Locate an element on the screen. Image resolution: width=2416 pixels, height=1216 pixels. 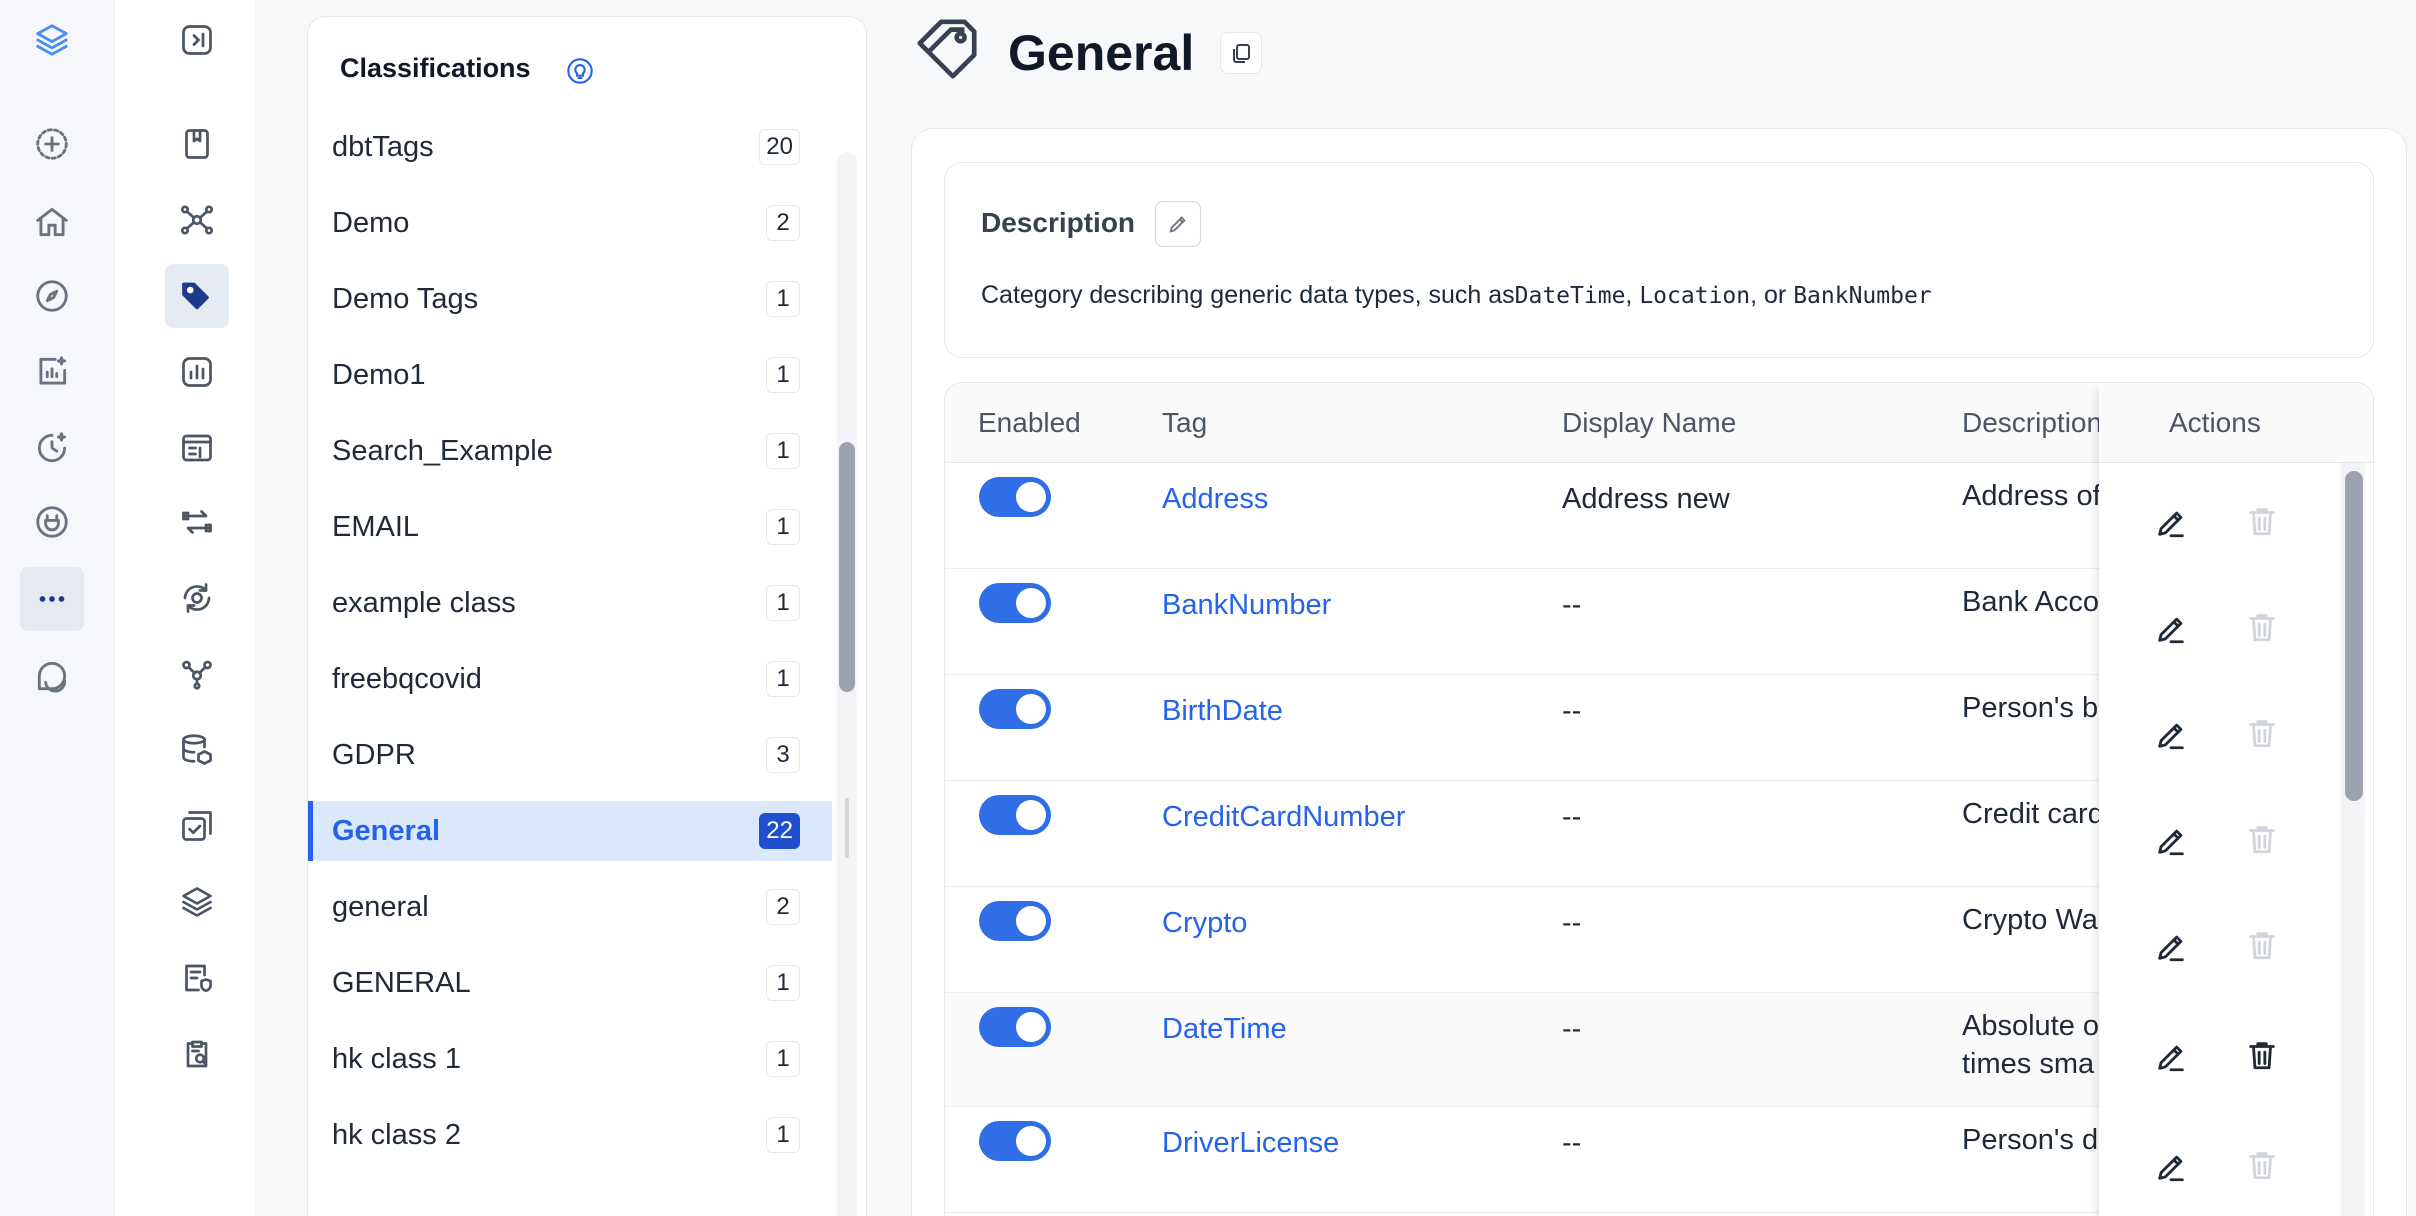
tag-link: BankNumber is located at coordinates (1246, 605).